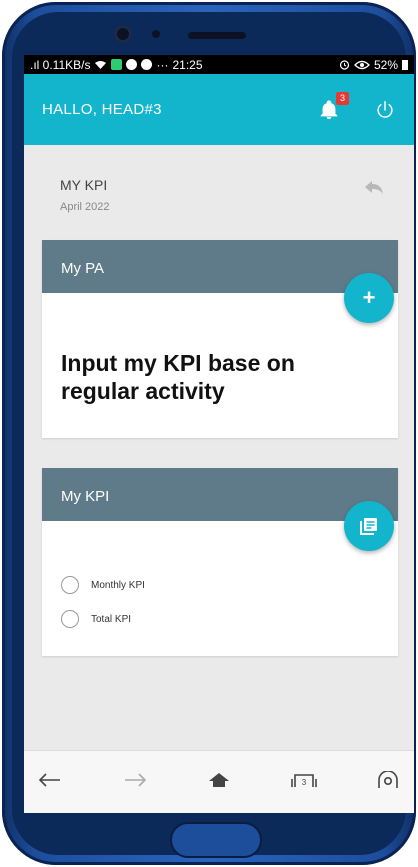 The height and width of the screenshot is (867, 418). Describe the element at coordinates (385, 110) in the screenshot. I see `power-logout-icon` at that location.